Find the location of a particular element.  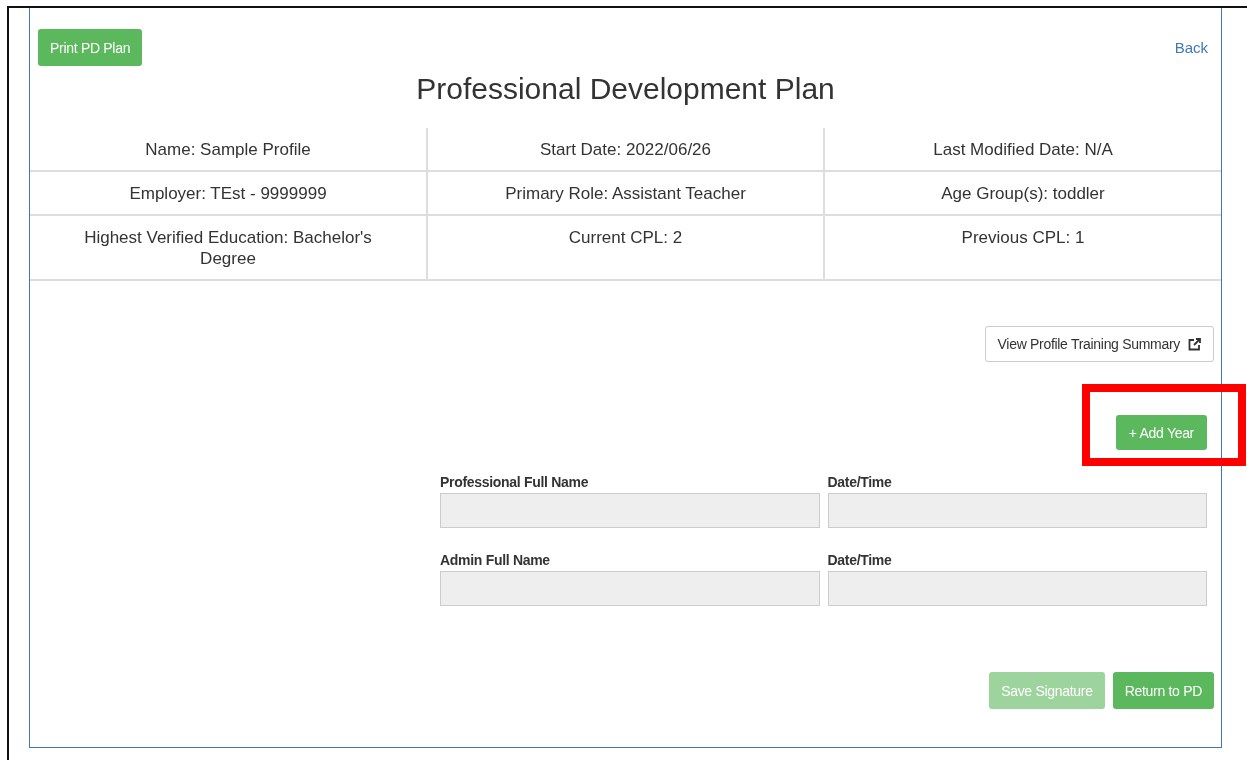

page-title: Professional Development Plan is located at coordinates (625, 89).